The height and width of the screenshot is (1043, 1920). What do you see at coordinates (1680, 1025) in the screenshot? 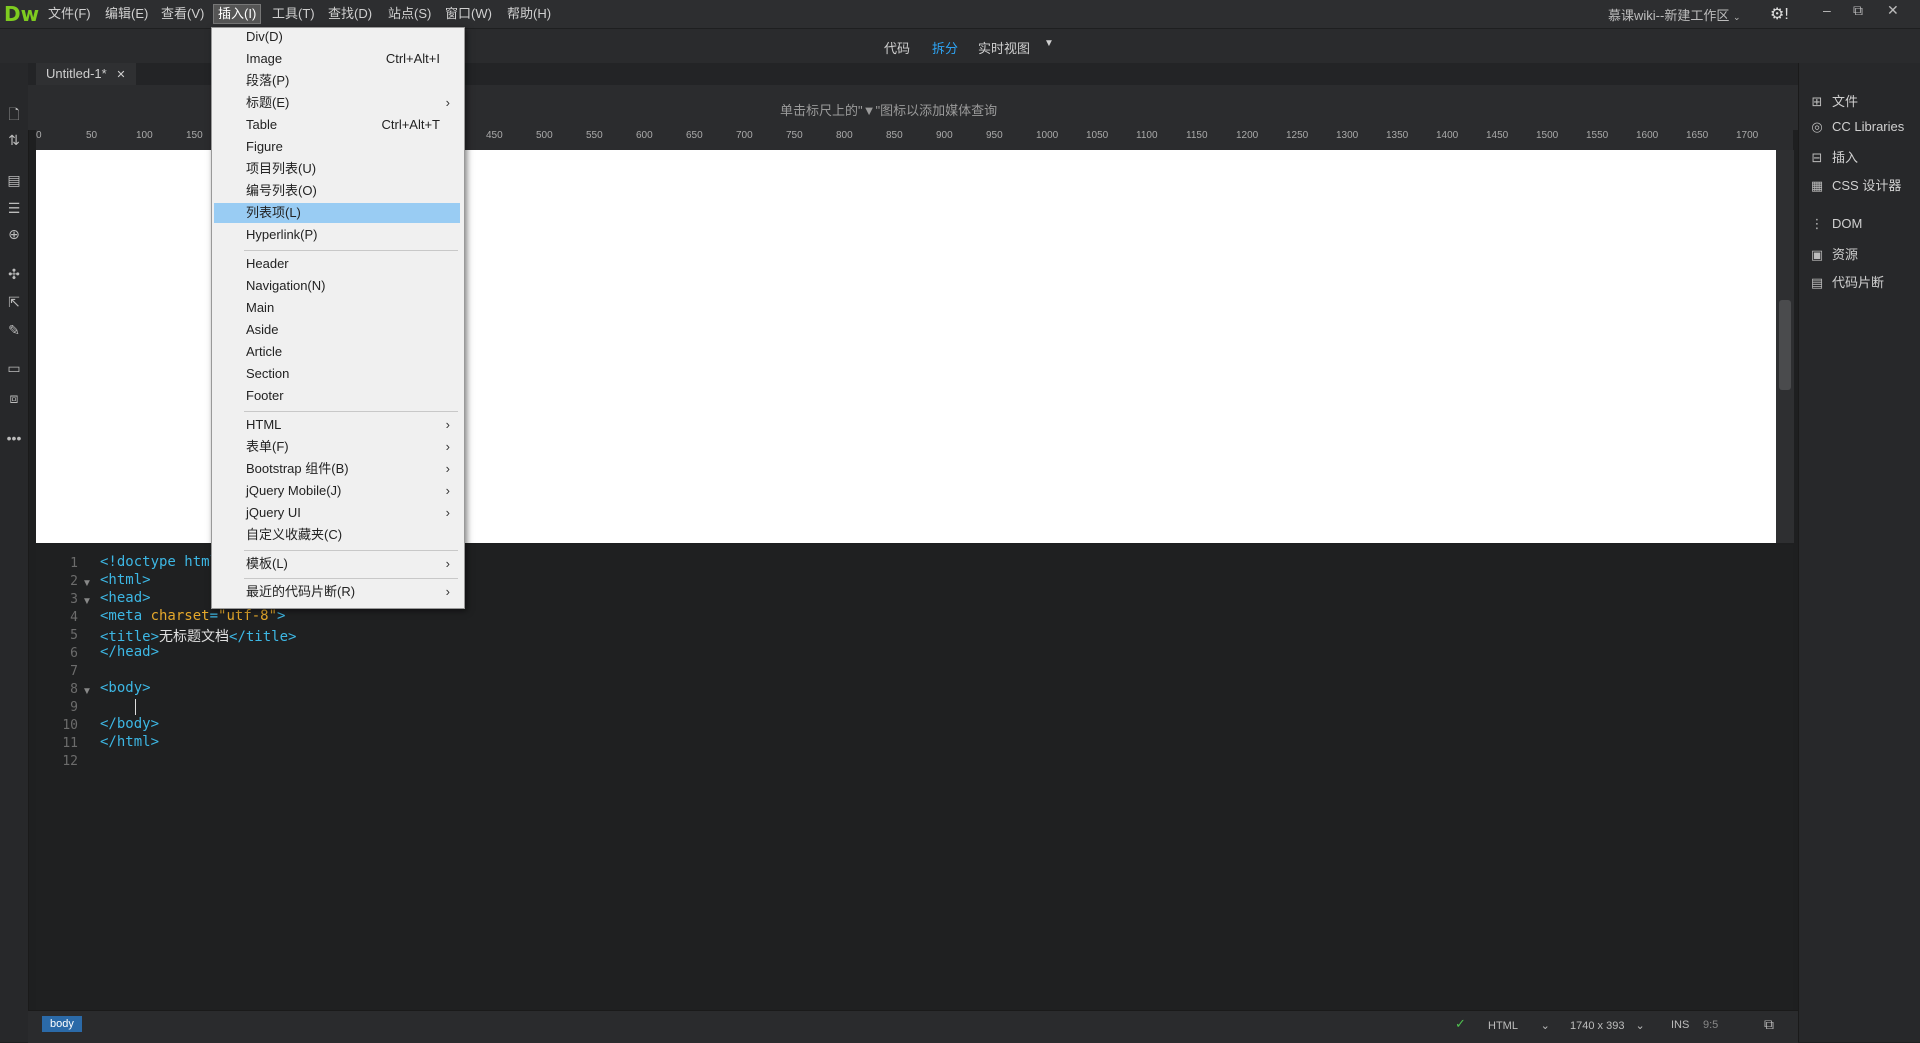
I see `insert-mode: INS` at bounding box center [1680, 1025].